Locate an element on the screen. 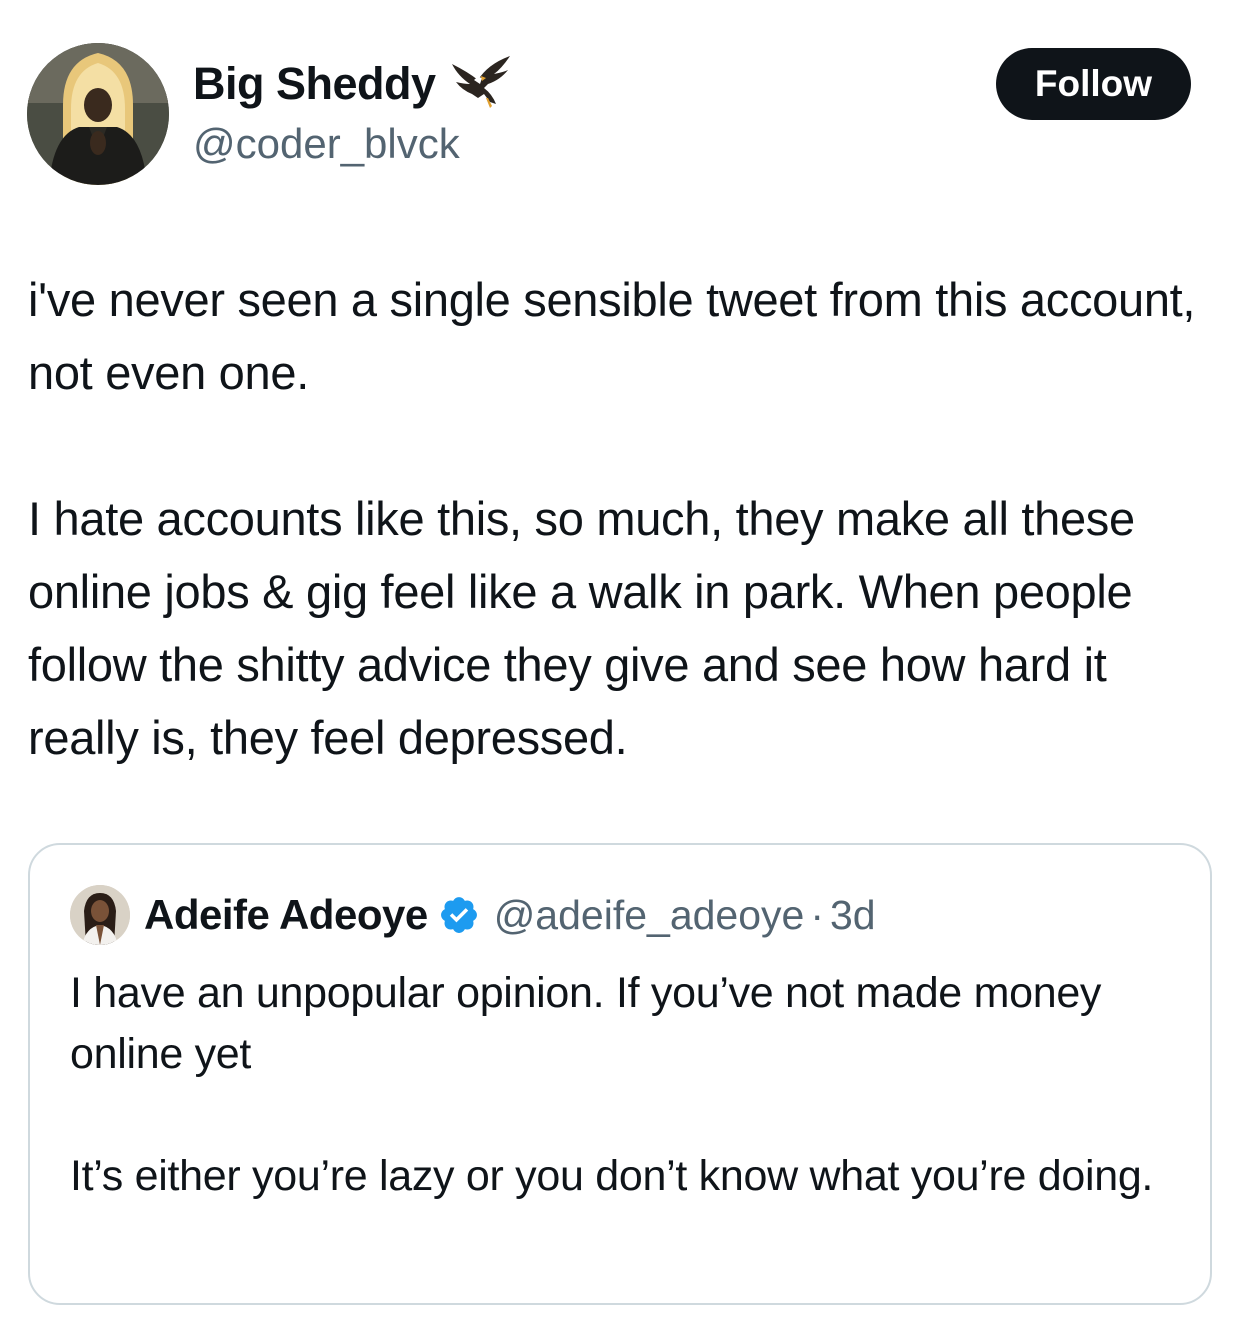 This screenshot has width=1242, height=1325. author-avatar is located at coordinates (98, 114).